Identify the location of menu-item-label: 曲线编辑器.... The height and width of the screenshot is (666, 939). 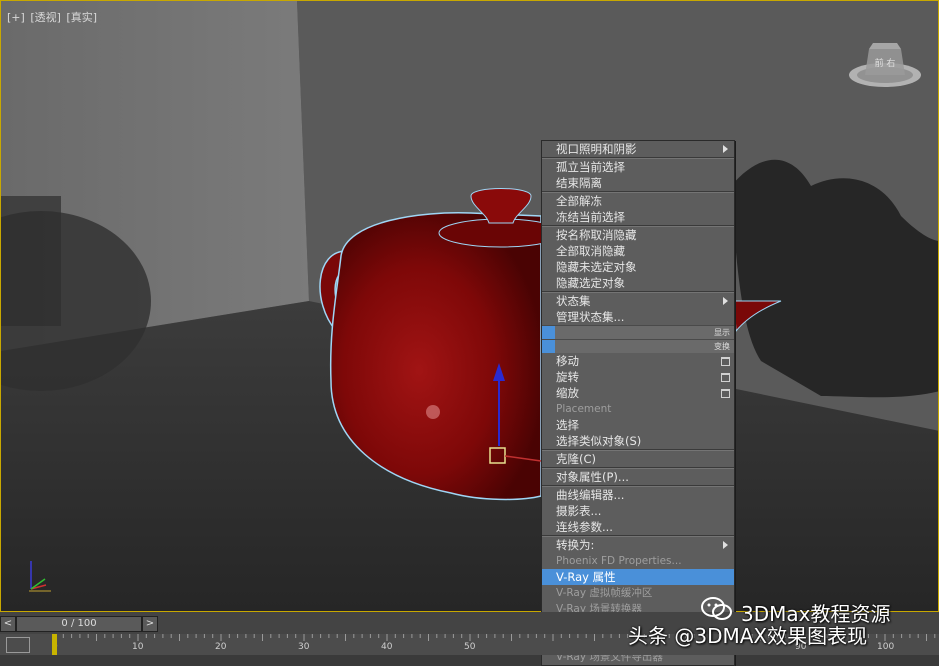
(590, 495).